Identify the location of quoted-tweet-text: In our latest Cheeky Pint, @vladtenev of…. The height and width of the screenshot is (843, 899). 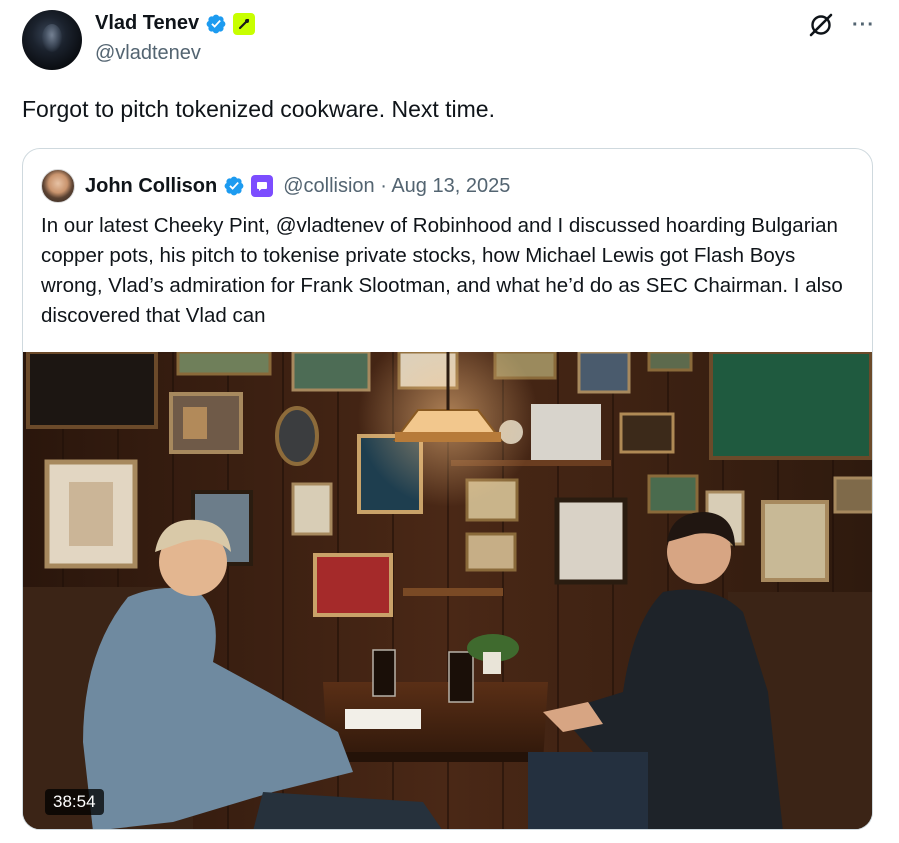
(442, 270).